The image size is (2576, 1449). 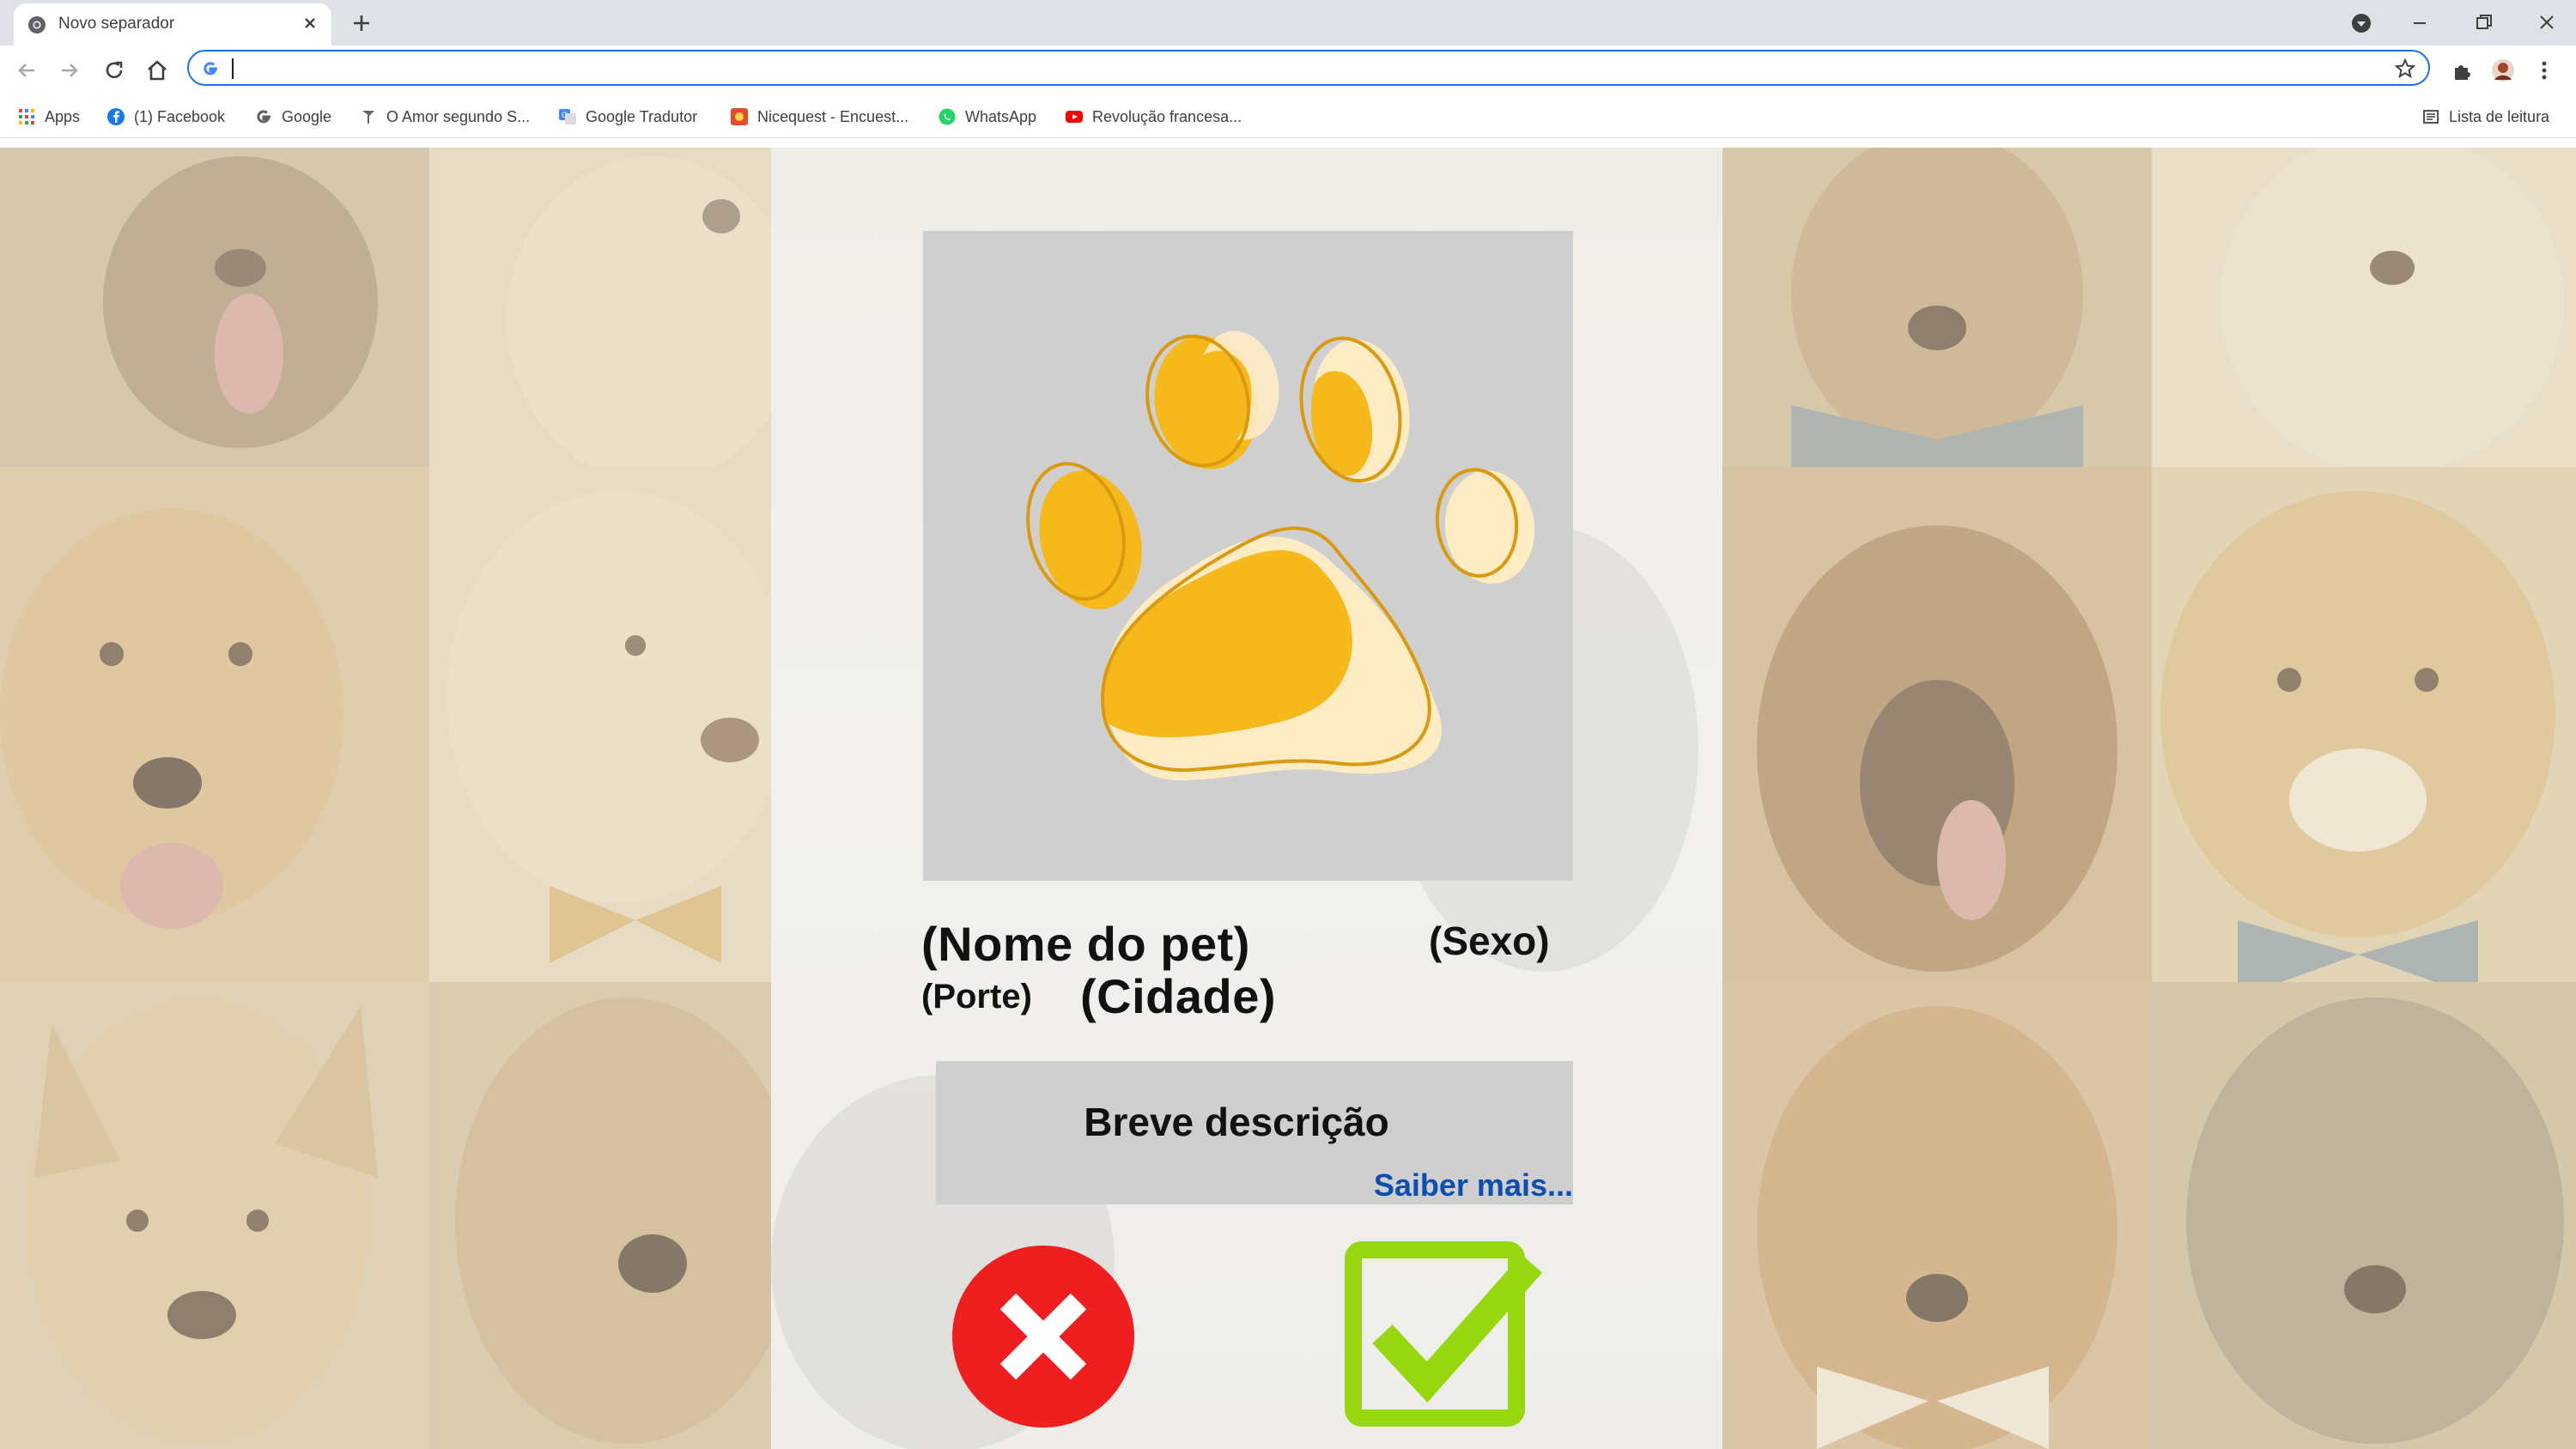 I want to click on back-icon, so click(x=27, y=70).